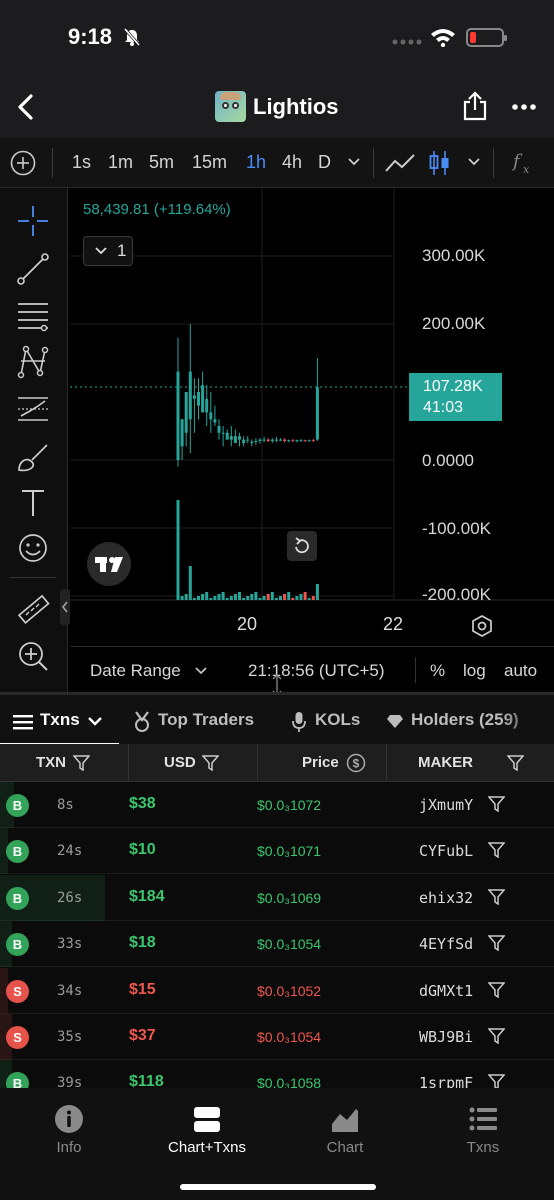  I want to click on indicators-fx-icon: f x, so click(523, 163).